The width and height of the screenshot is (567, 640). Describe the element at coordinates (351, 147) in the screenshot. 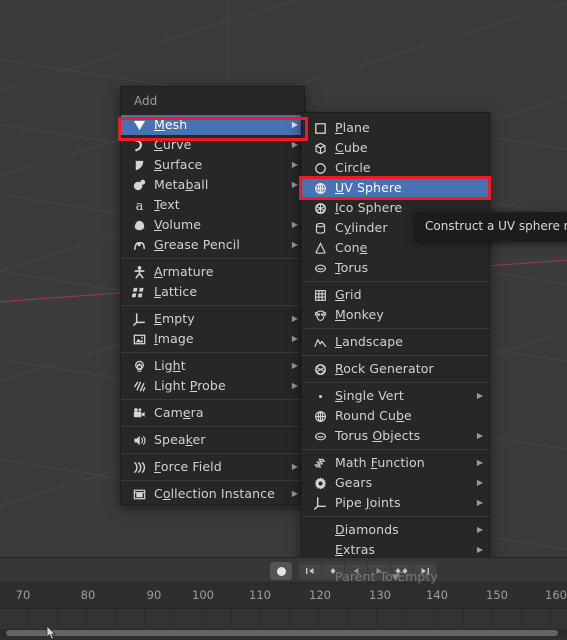

I see `menu-item-label: Cube` at that location.